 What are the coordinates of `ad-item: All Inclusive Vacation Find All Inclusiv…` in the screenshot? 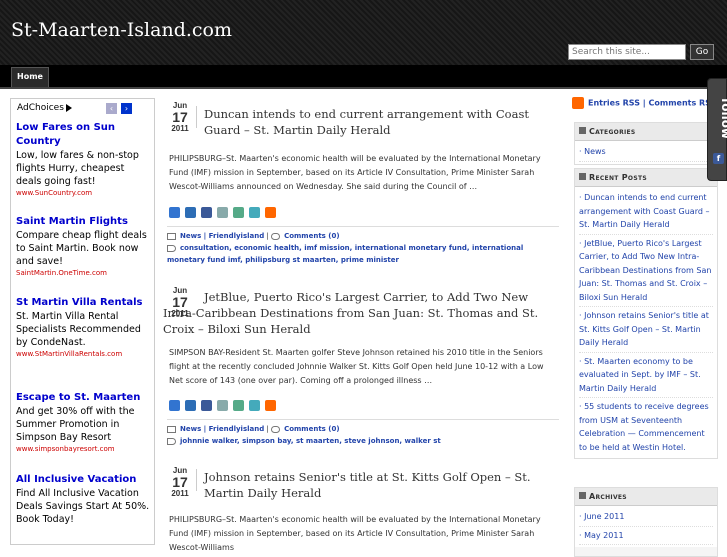 It's located at (83, 499).